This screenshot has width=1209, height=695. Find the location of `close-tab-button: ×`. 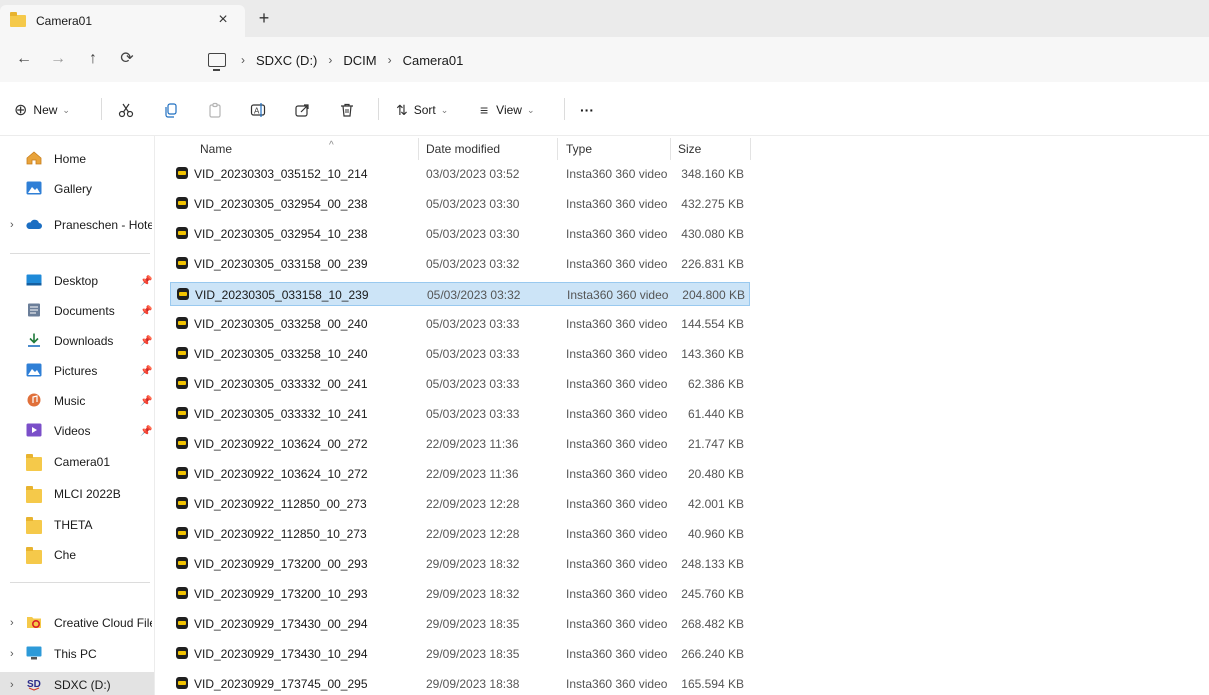

close-tab-button: × is located at coordinates (223, 21).